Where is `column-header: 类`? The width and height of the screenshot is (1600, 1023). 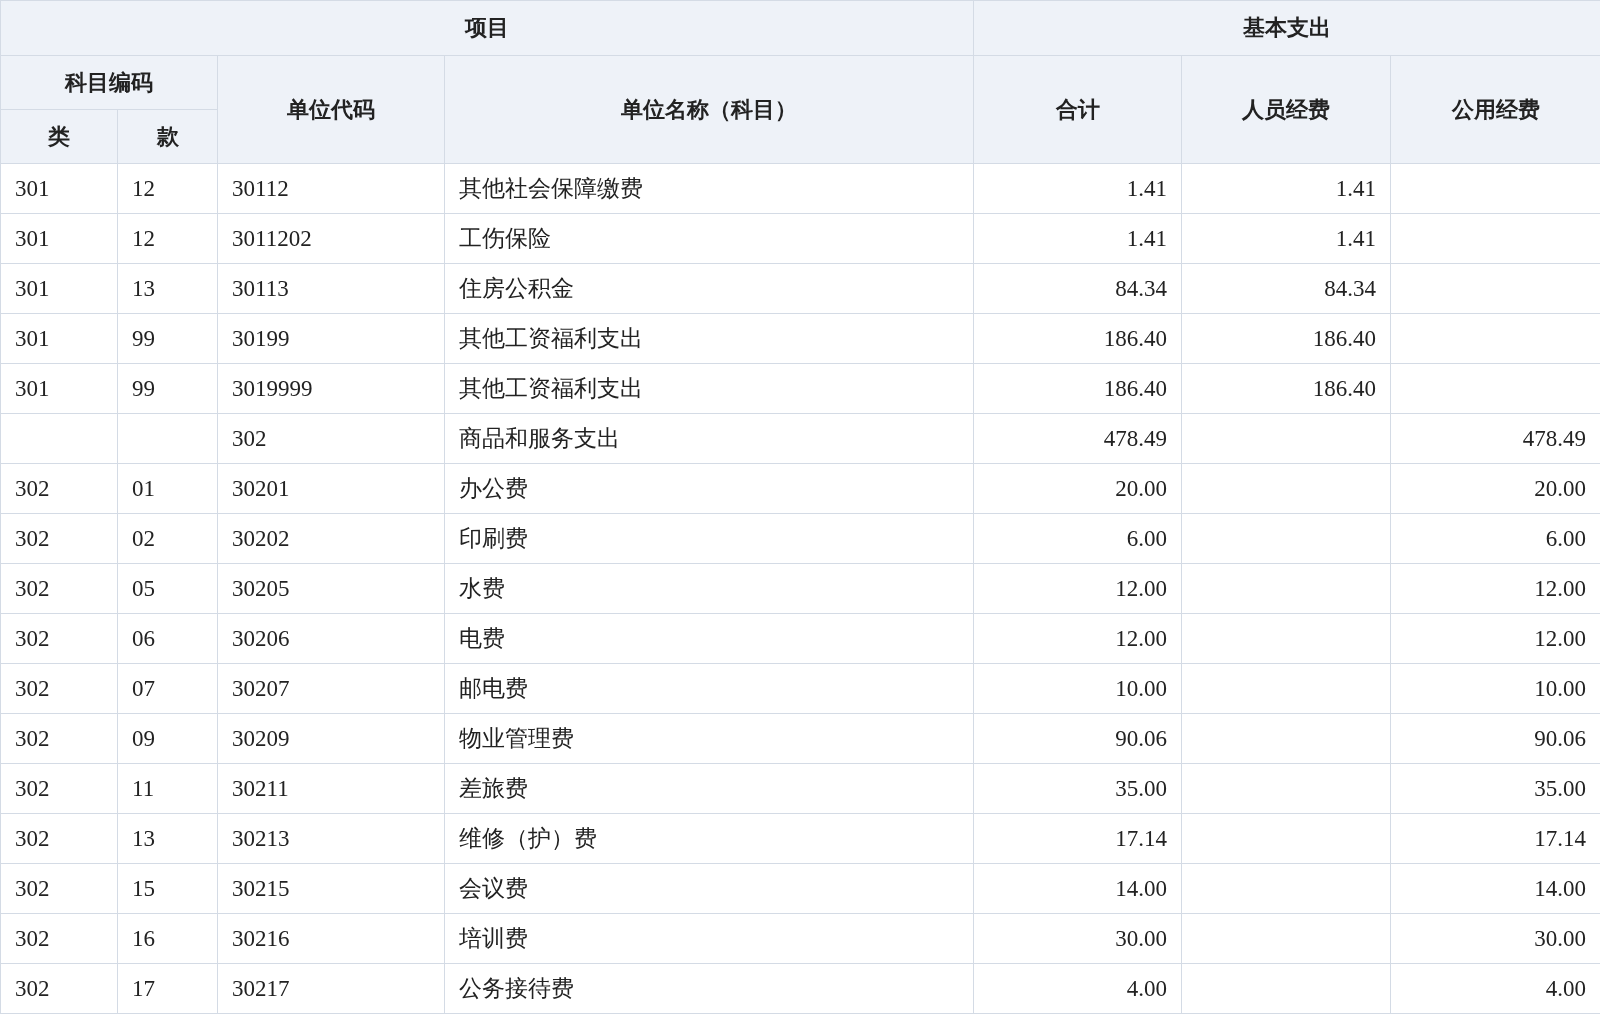 column-header: 类 is located at coordinates (59, 136).